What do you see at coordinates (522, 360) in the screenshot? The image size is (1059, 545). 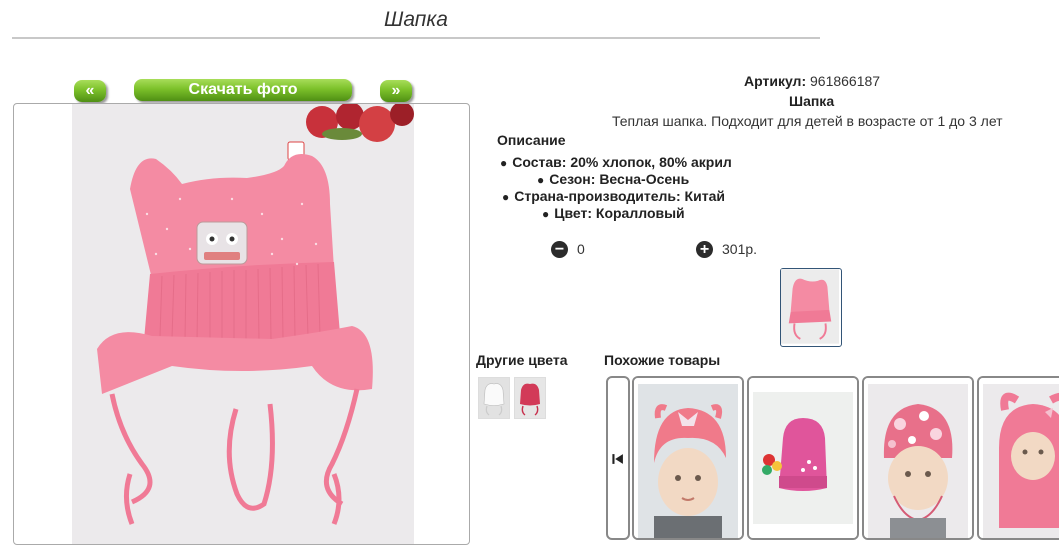 I see `other-colors-heading: Другие цвета` at bounding box center [522, 360].